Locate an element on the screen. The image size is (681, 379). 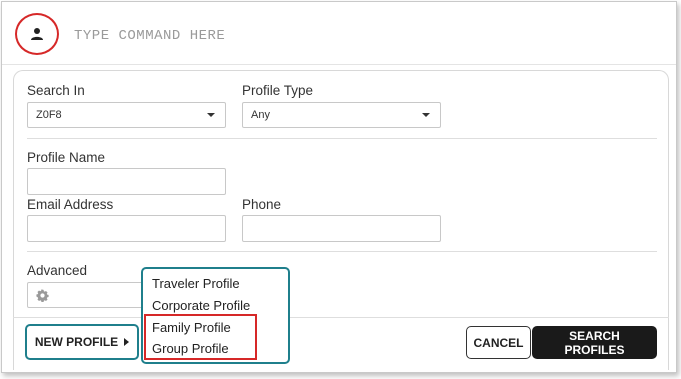
profile-name-field is located at coordinates (126, 181).